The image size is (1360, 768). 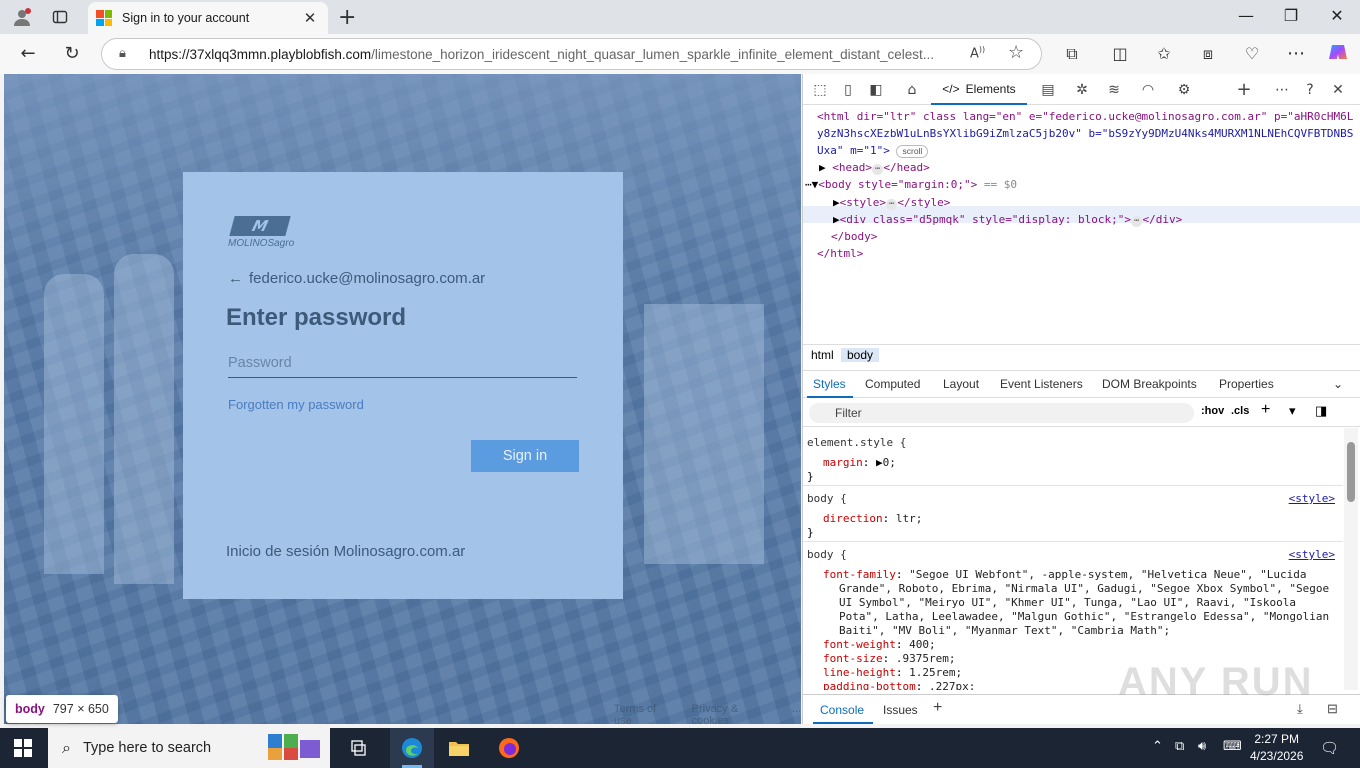 I want to click on scroll-badge: scroll, so click(x=912, y=151).